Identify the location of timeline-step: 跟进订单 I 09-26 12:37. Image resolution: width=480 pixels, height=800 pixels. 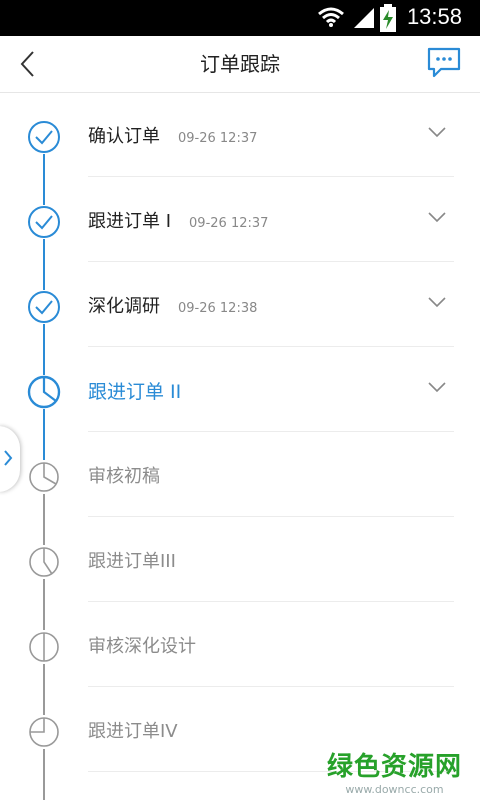
(240, 219).